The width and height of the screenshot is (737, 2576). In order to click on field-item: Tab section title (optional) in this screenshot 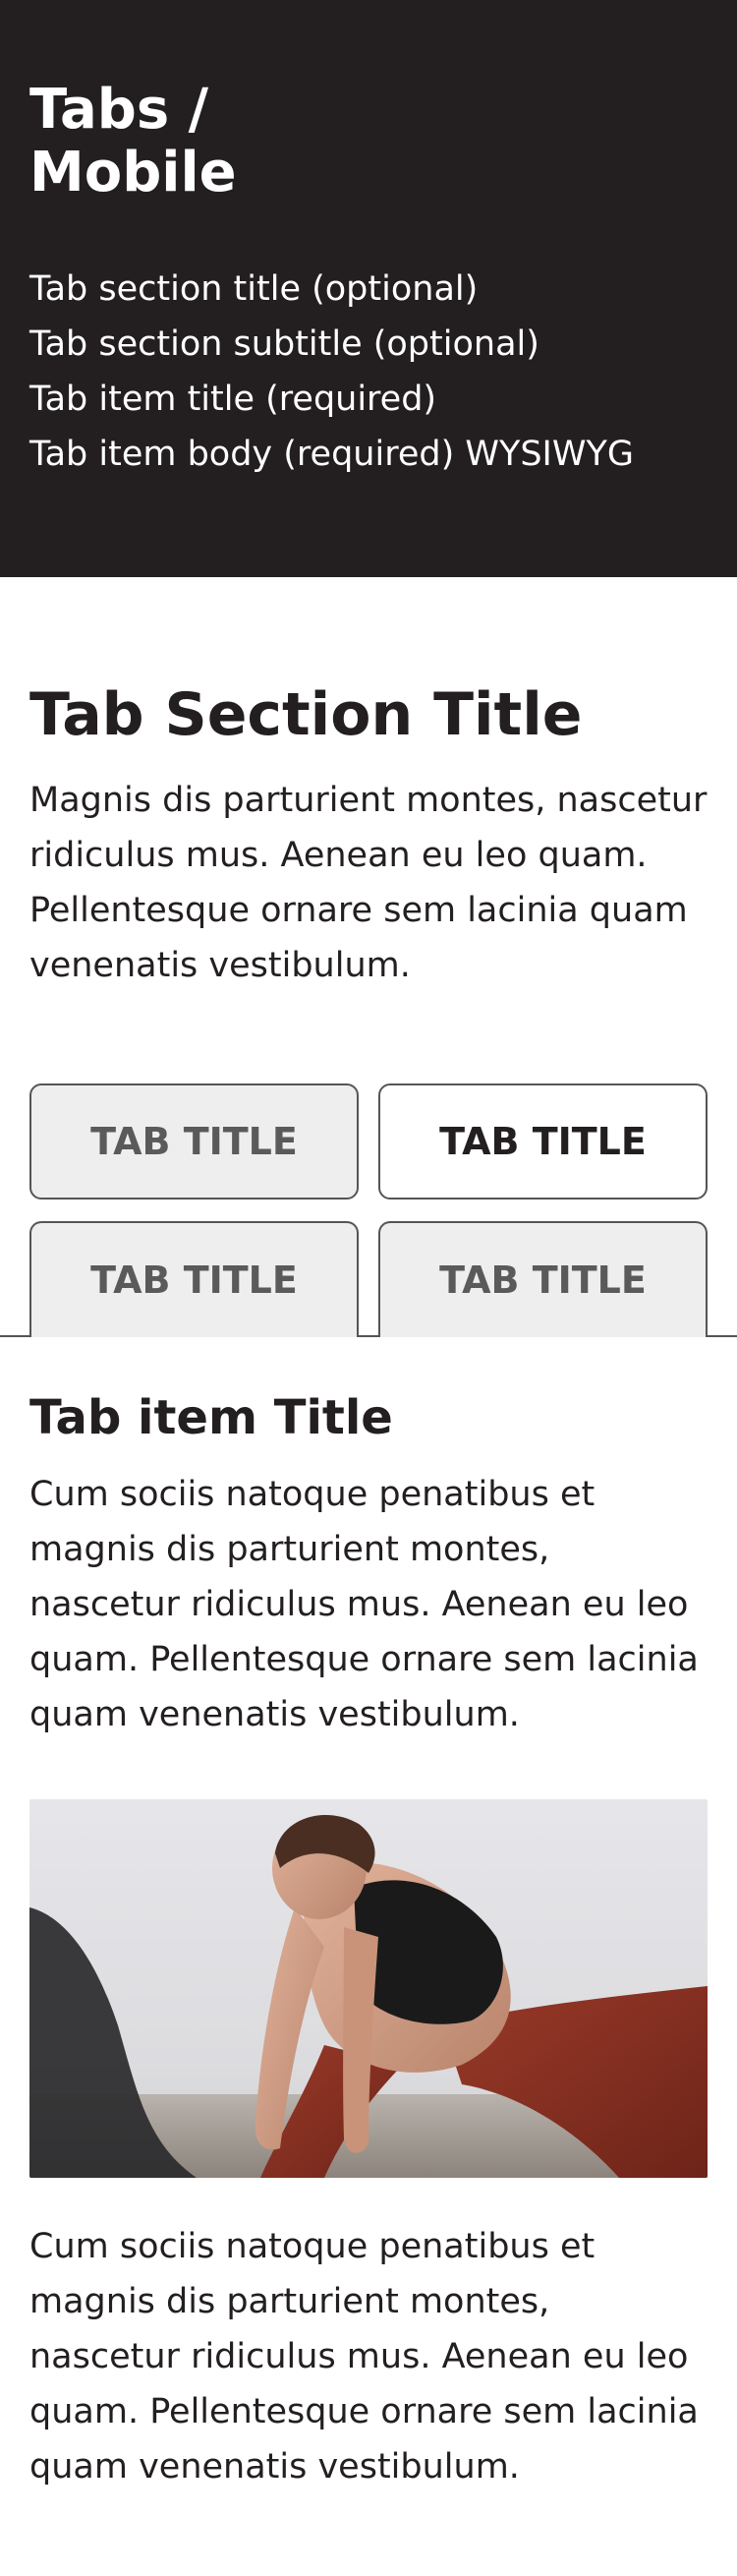, I will do `click(254, 289)`.